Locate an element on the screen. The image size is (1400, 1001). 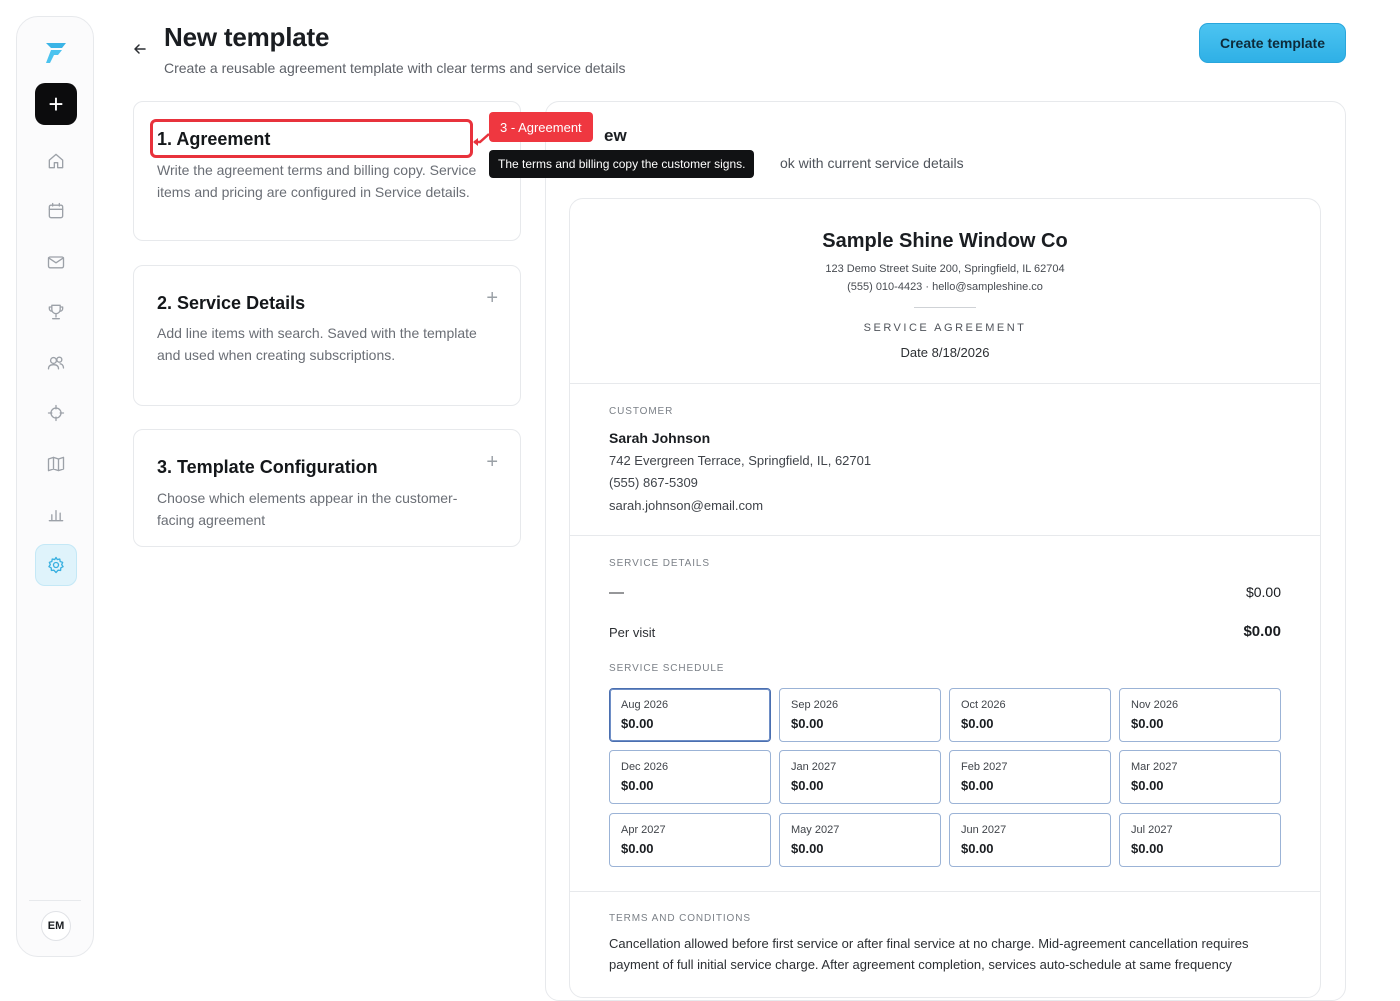
schedule-month: Sep 2026 is located at coordinates (815, 705).